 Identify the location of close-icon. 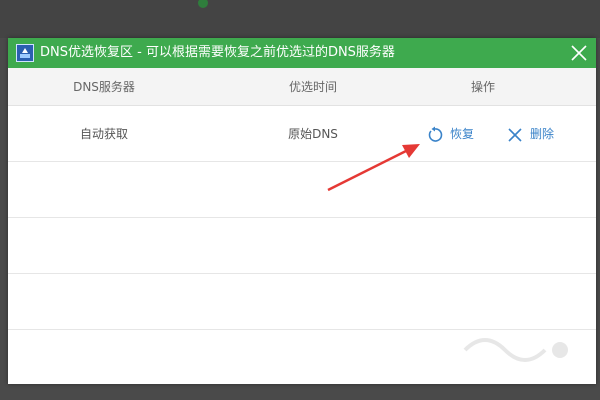
(579, 53).